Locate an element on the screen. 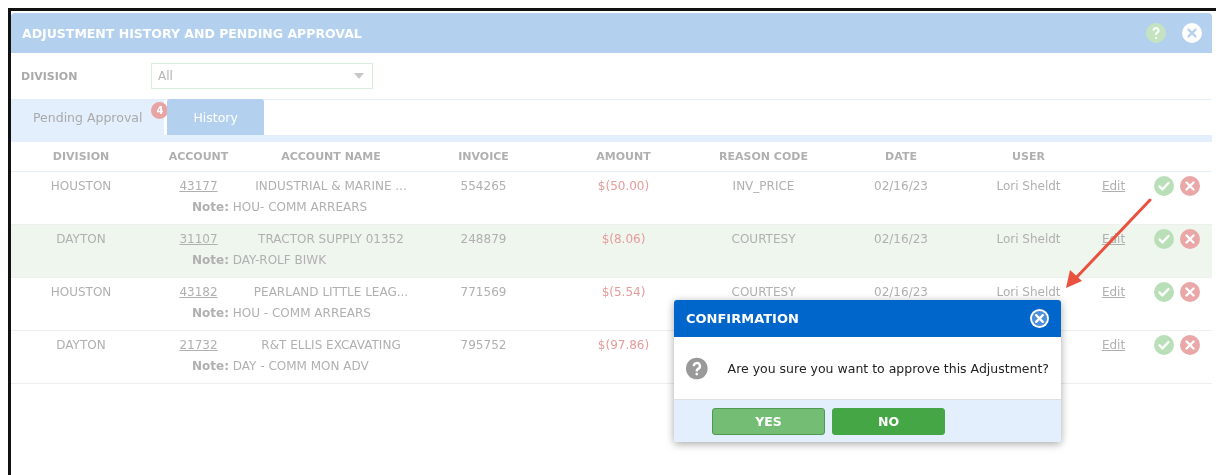  amount-cell-text: $(50.00) is located at coordinates (623, 186).